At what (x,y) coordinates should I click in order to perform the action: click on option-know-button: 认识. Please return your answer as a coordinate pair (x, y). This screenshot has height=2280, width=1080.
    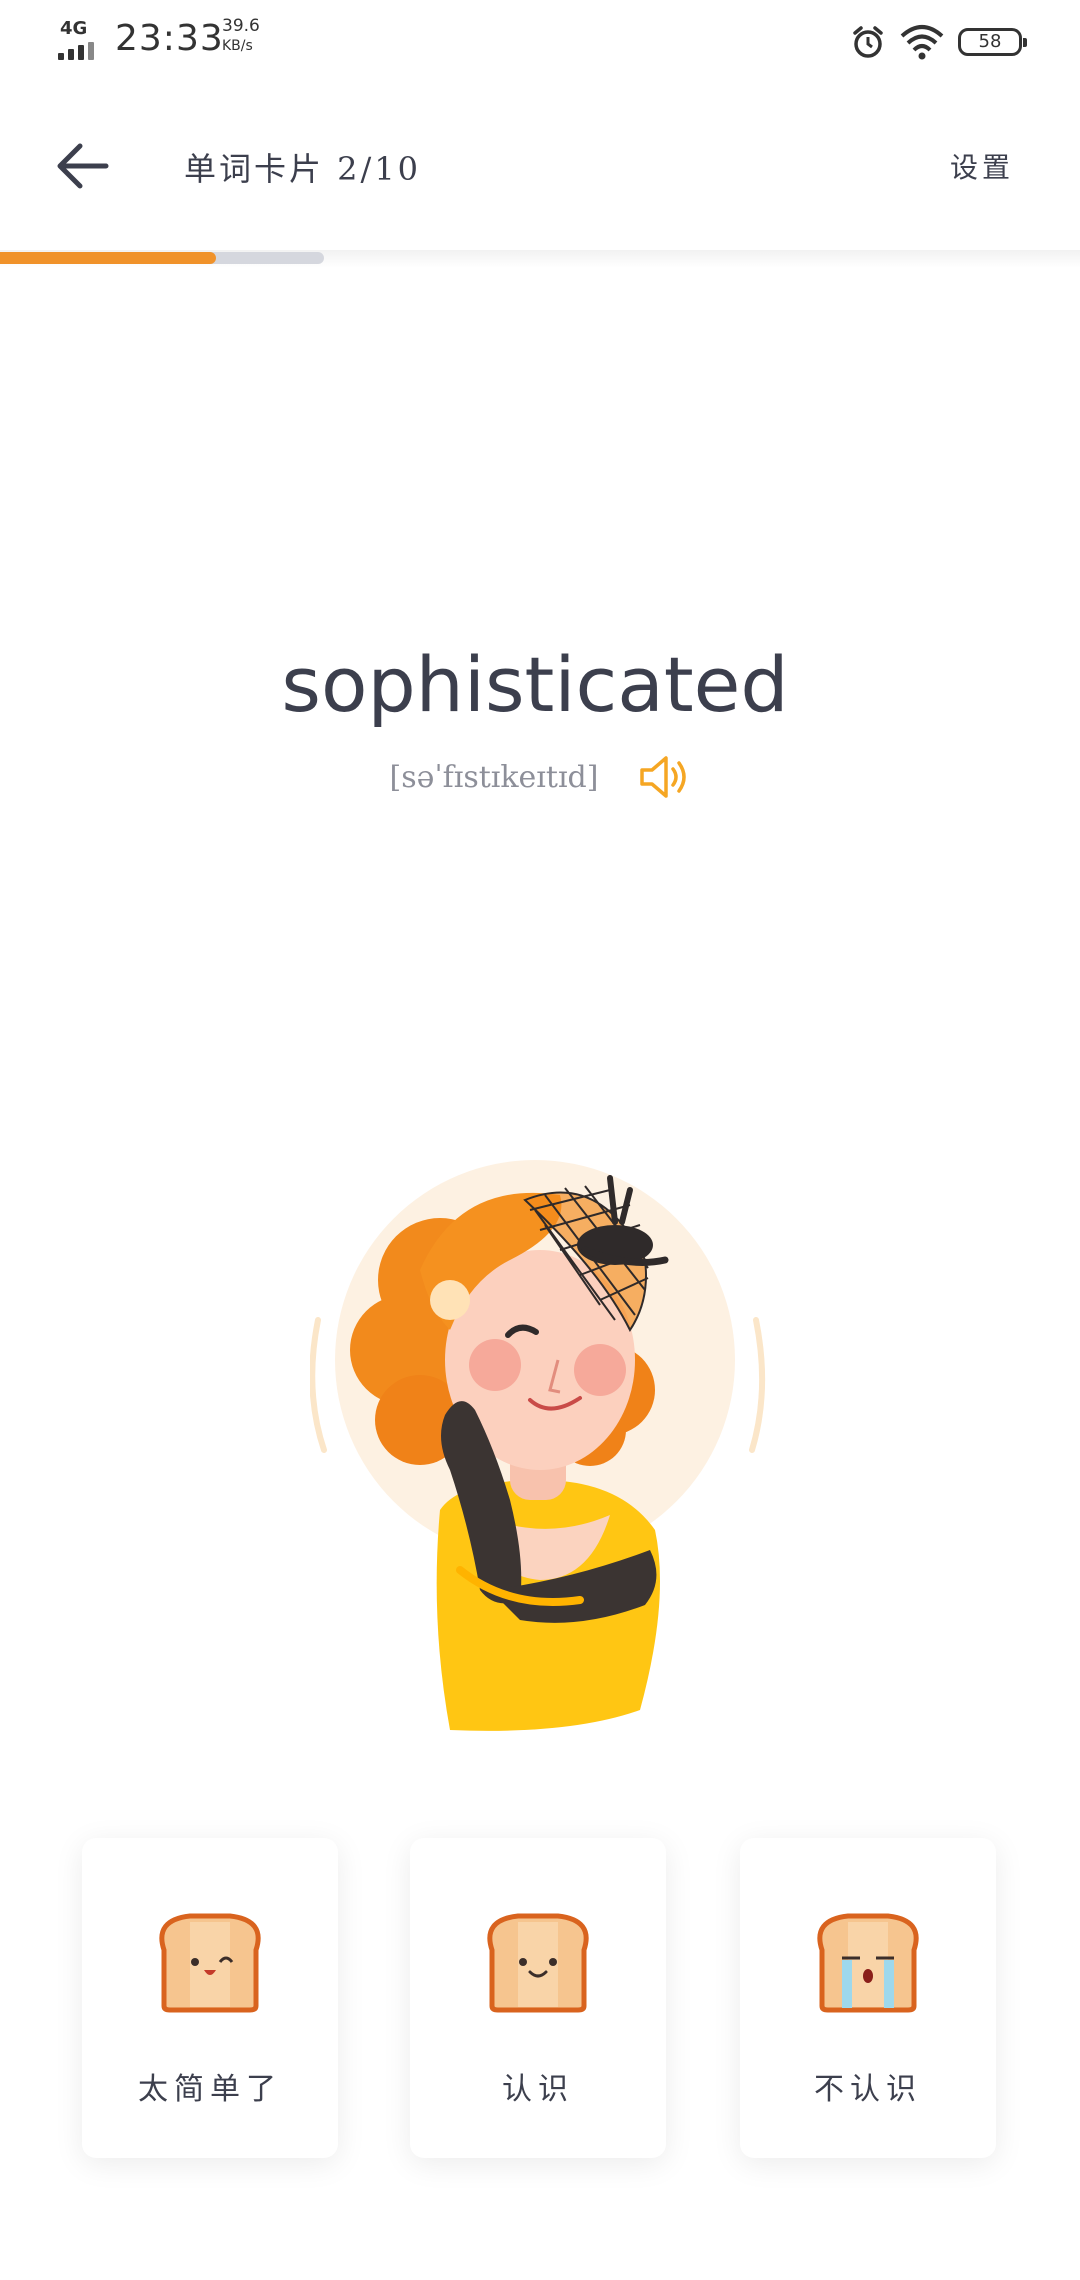
    Looking at the image, I should click on (538, 1998).